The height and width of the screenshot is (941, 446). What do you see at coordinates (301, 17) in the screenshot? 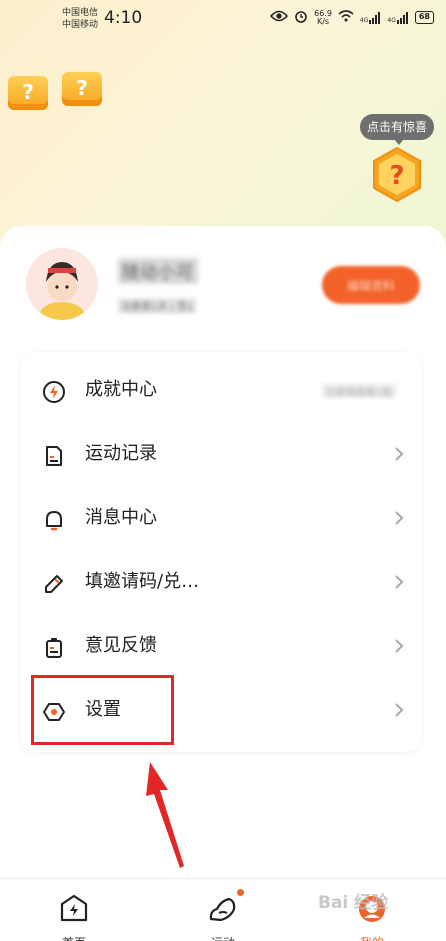
I see `alarm-icon` at bounding box center [301, 17].